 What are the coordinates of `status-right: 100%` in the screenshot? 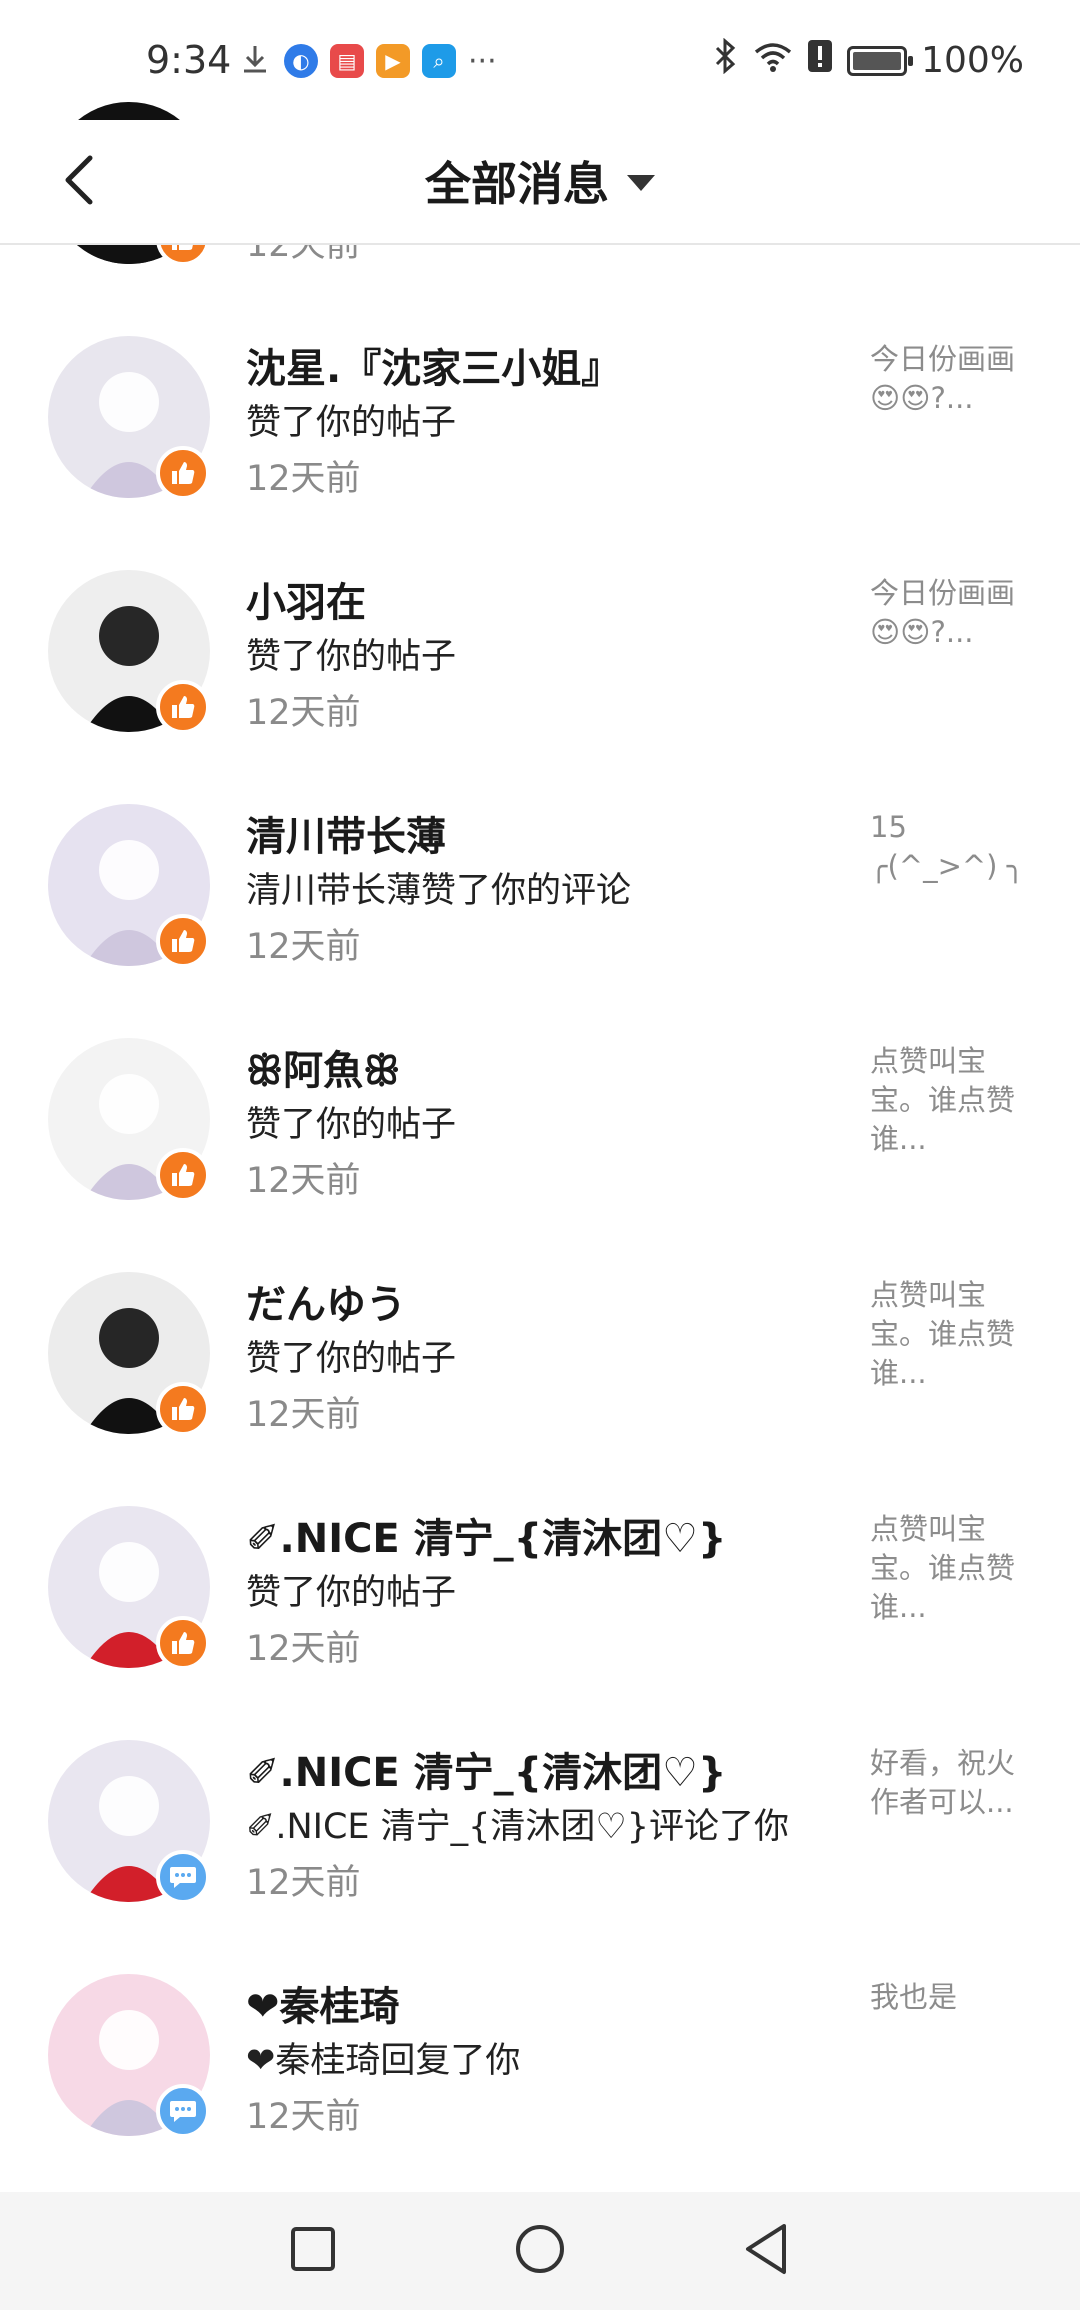 It's located at (867, 60).